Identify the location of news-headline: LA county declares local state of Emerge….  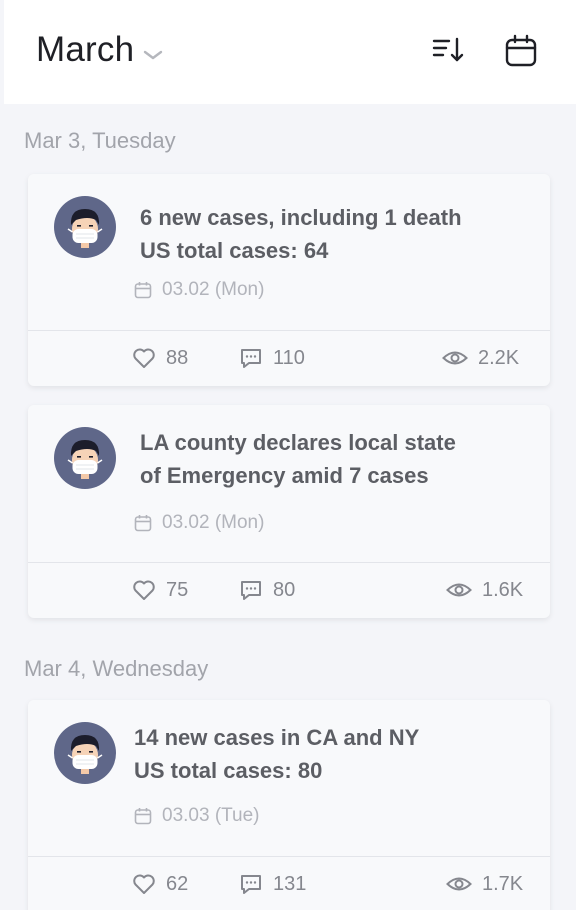
(335, 459).